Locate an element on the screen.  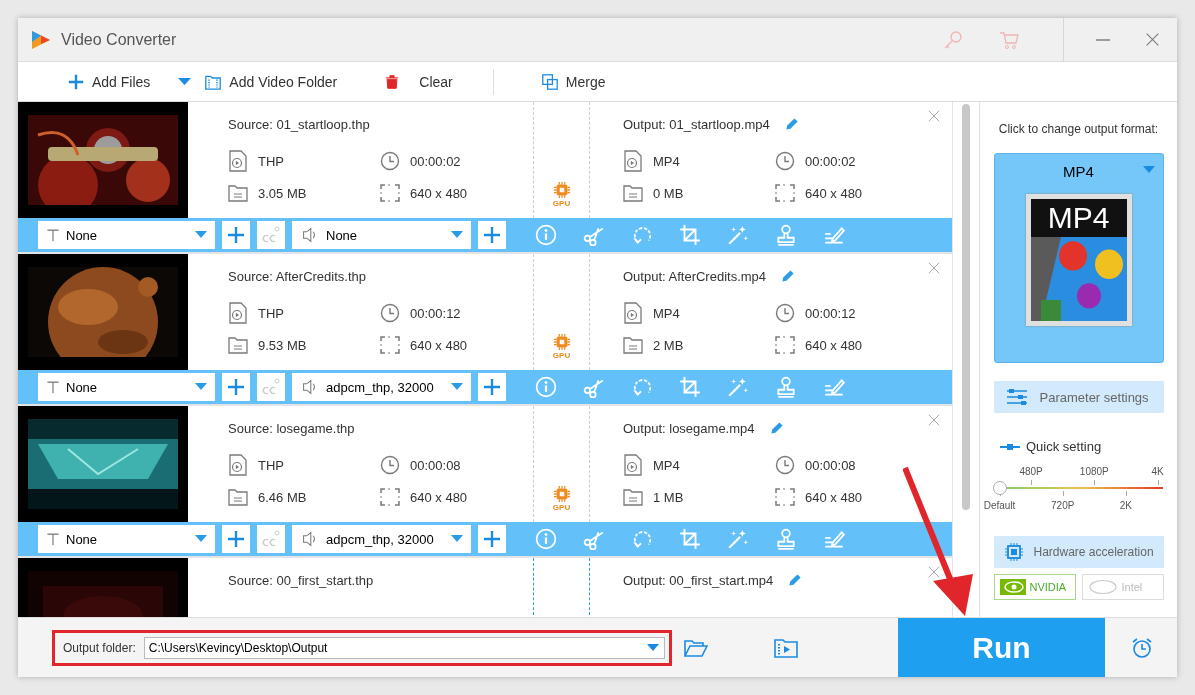
slider-knob is located at coordinates (999, 488).